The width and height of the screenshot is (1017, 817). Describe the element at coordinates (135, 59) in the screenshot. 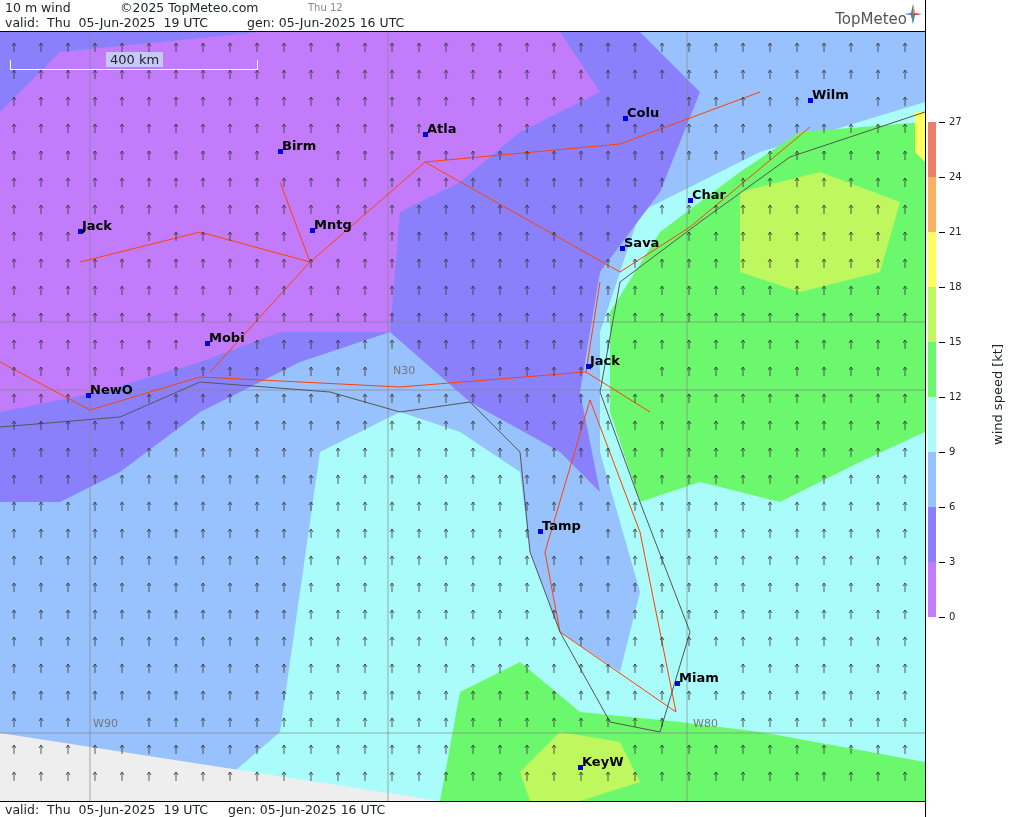

I see `scale-label: 400 km` at that location.